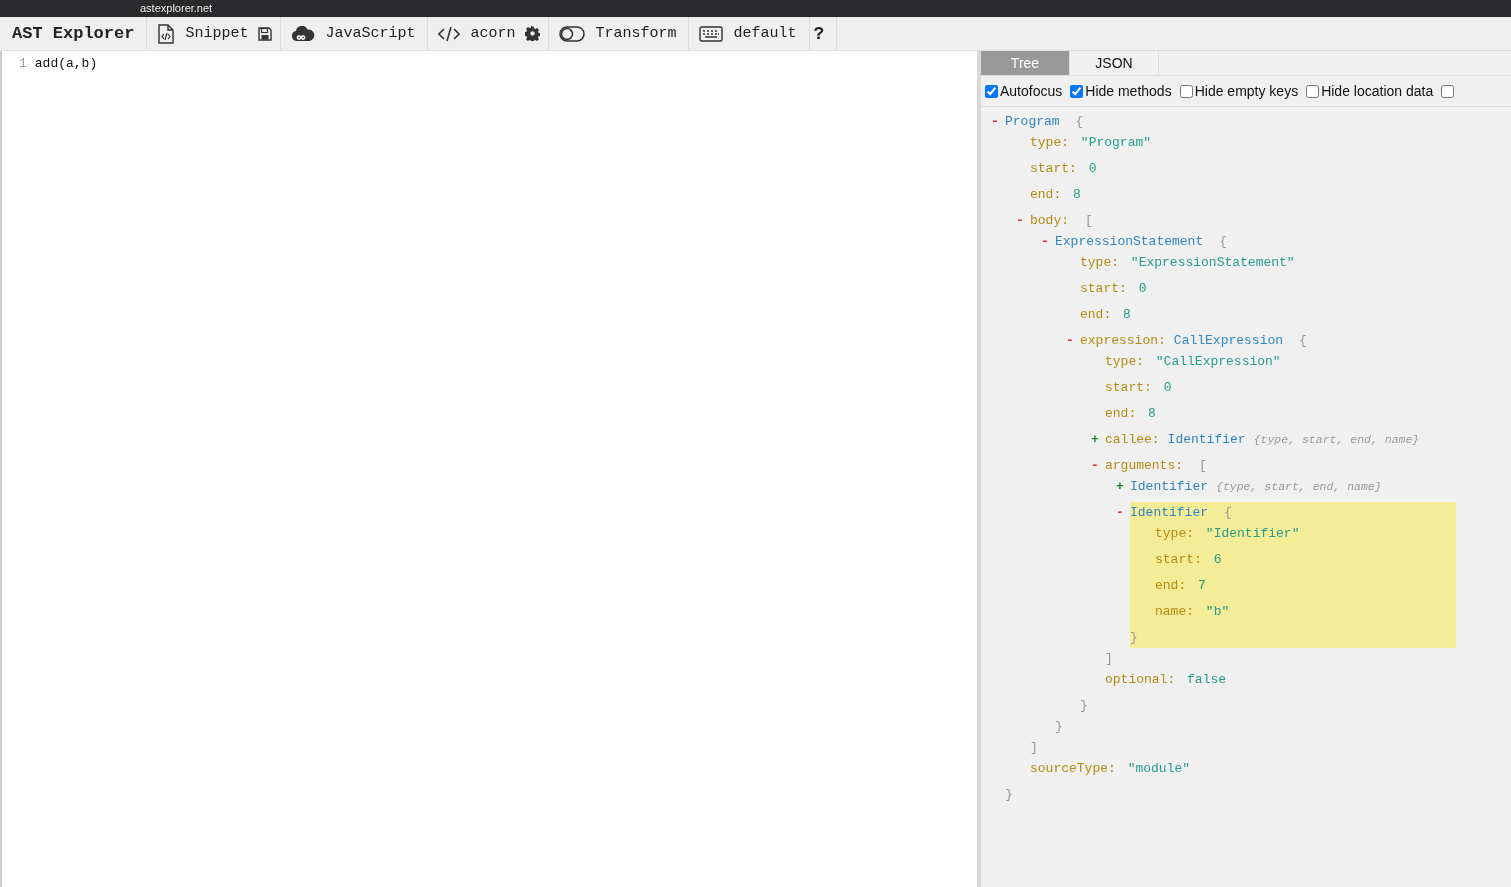 The width and height of the screenshot is (1511, 887). Describe the element at coordinates (350, 33) in the screenshot. I see `toolbar-button: JavaScript` at that location.